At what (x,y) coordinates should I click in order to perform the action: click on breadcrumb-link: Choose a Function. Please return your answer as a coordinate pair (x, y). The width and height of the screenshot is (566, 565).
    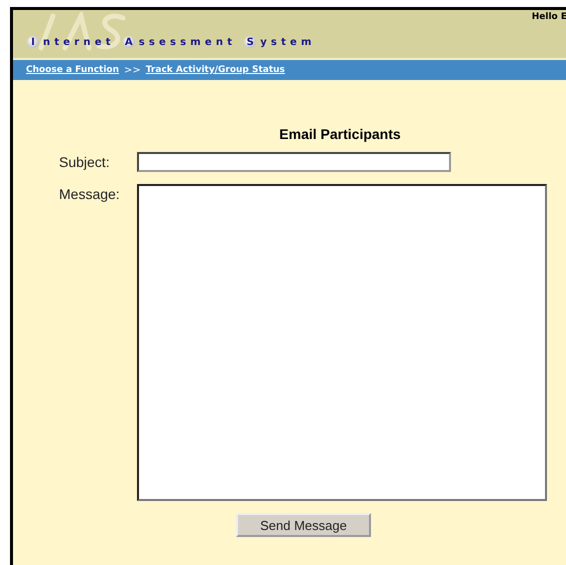
    Looking at the image, I should click on (73, 70).